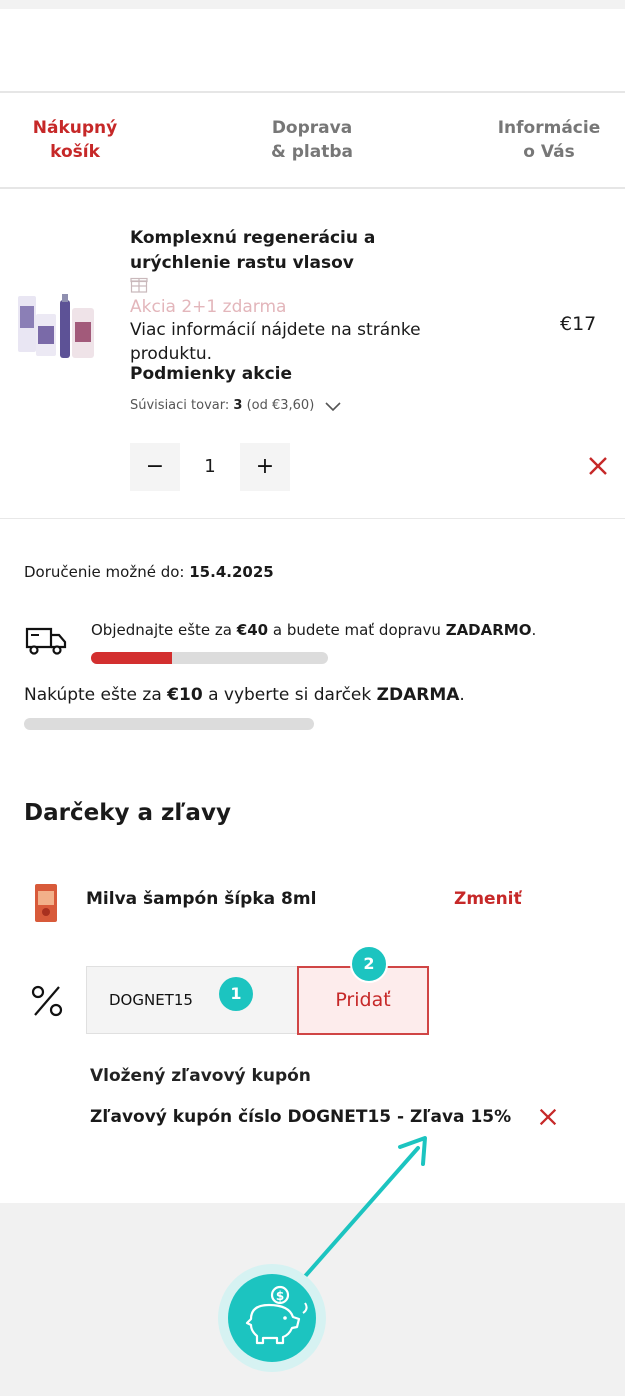 The image size is (625, 1396). Describe the element at coordinates (488, 630) in the screenshot. I see `shipping-free: ZADARMO` at that location.